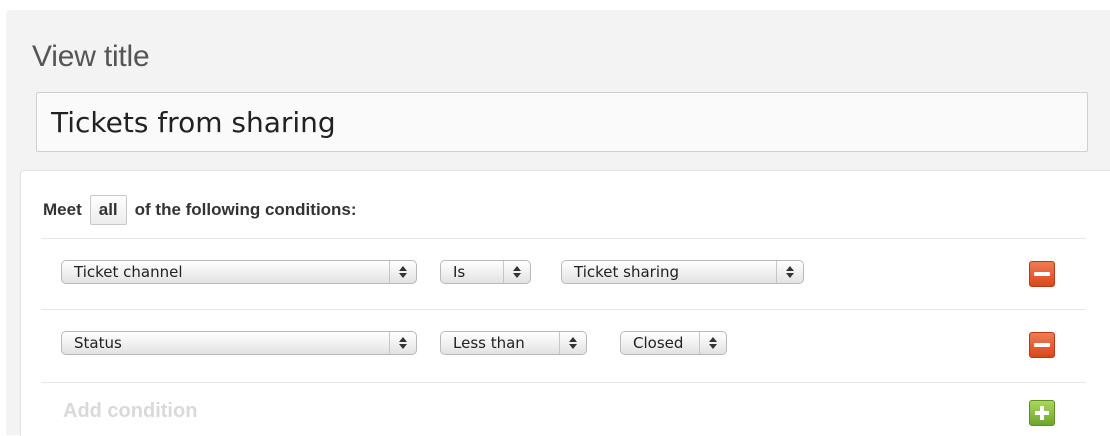 This screenshot has width=1110, height=436. I want to click on condition-row: Status Less than Closed, so click(576, 345).